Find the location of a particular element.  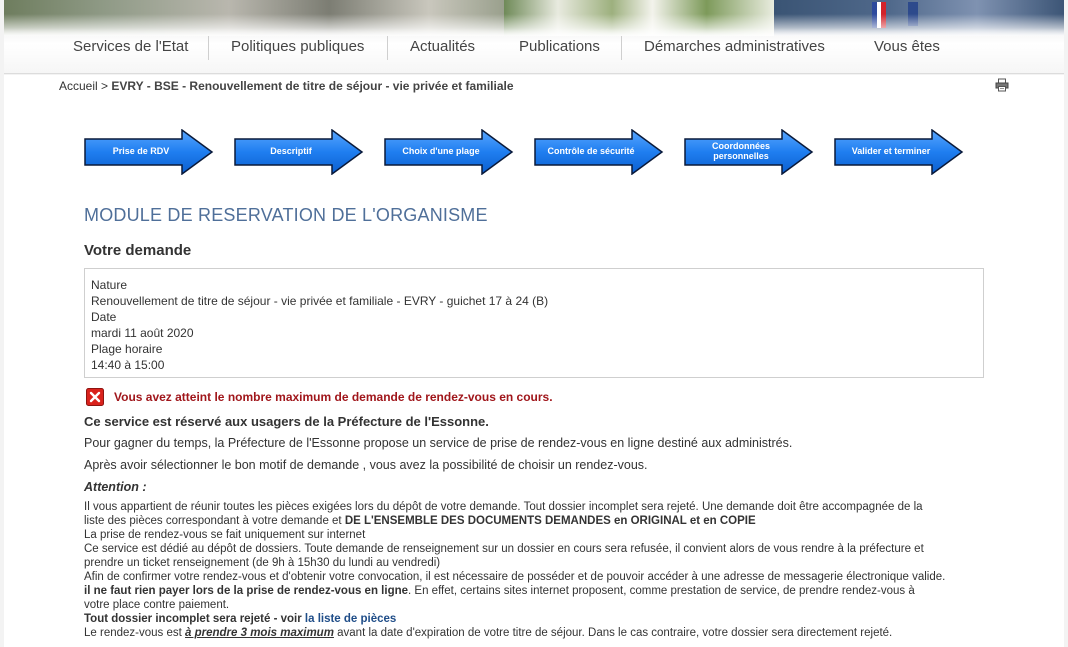

nav-item-publications: Publications is located at coordinates (559, 46).